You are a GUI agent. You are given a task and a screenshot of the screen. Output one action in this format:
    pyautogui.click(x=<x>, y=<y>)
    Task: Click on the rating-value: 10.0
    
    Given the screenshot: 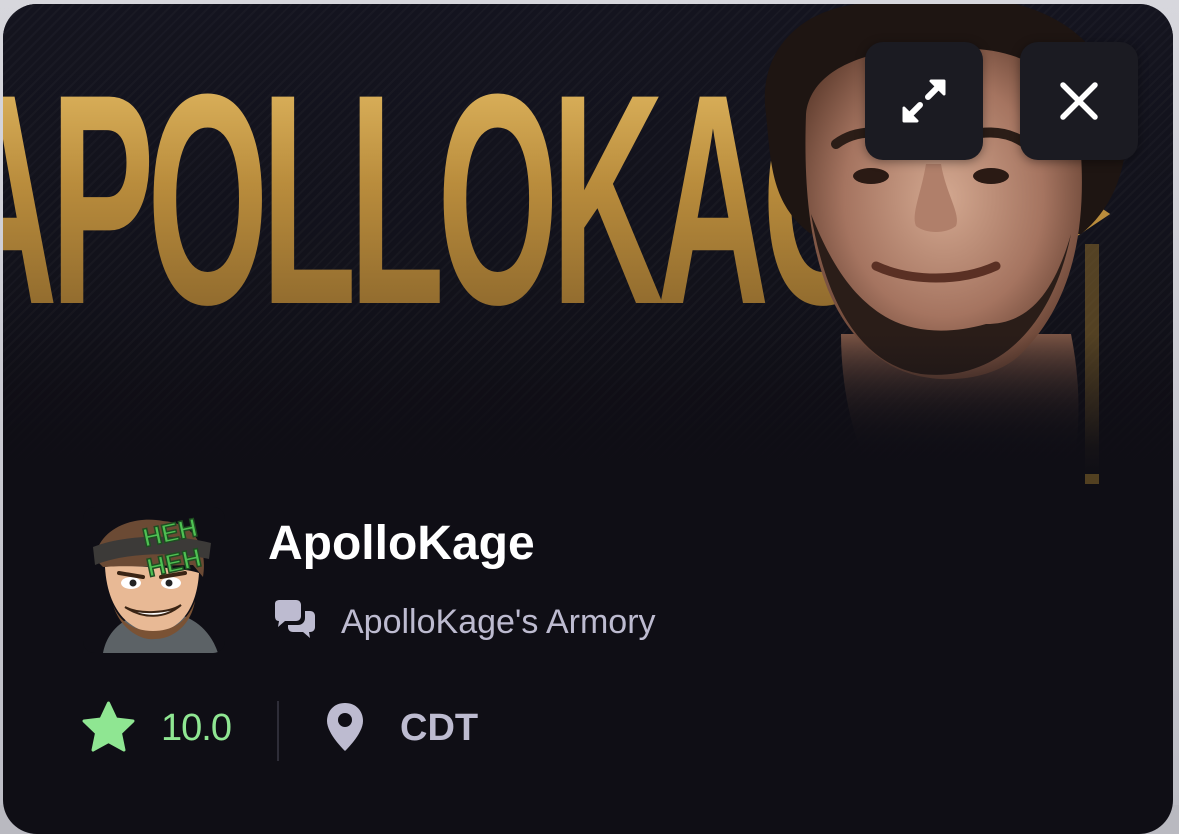 What is the action you would take?
    pyautogui.click(x=196, y=728)
    